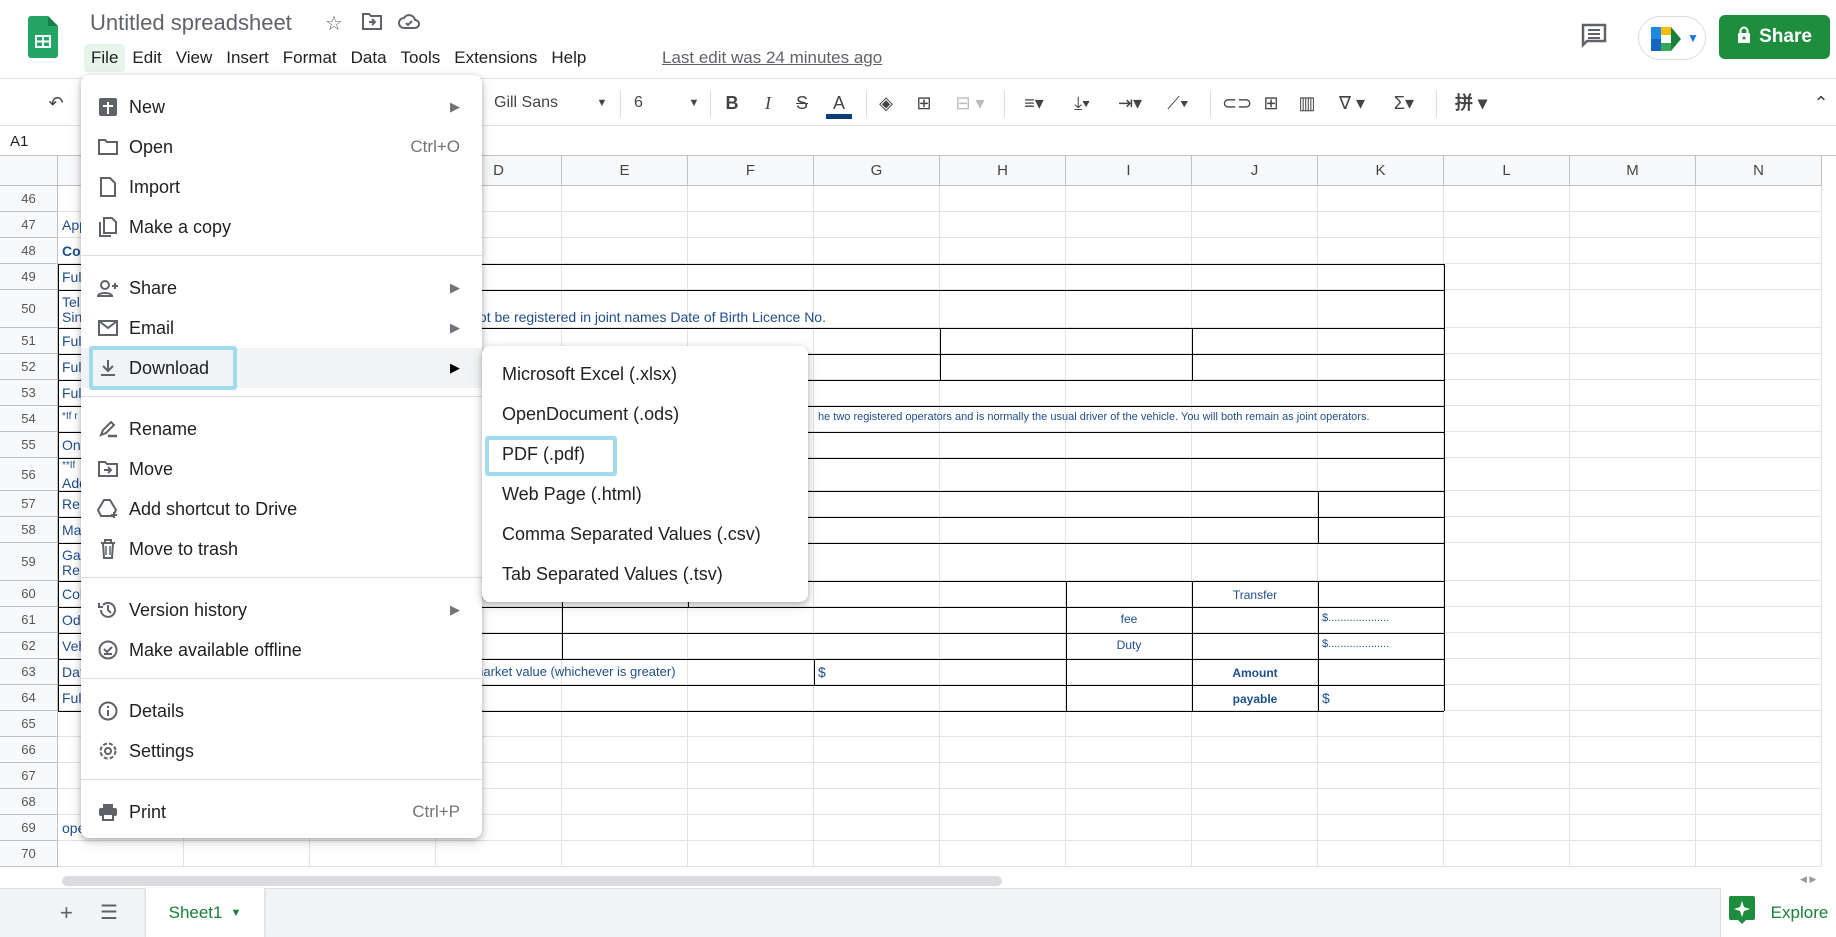 The width and height of the screenshot is (1836, 937). What do you see at coordinates (877, 171) in the screenshot?
I see `column-header-g: G` at bounding box center [877, 171].